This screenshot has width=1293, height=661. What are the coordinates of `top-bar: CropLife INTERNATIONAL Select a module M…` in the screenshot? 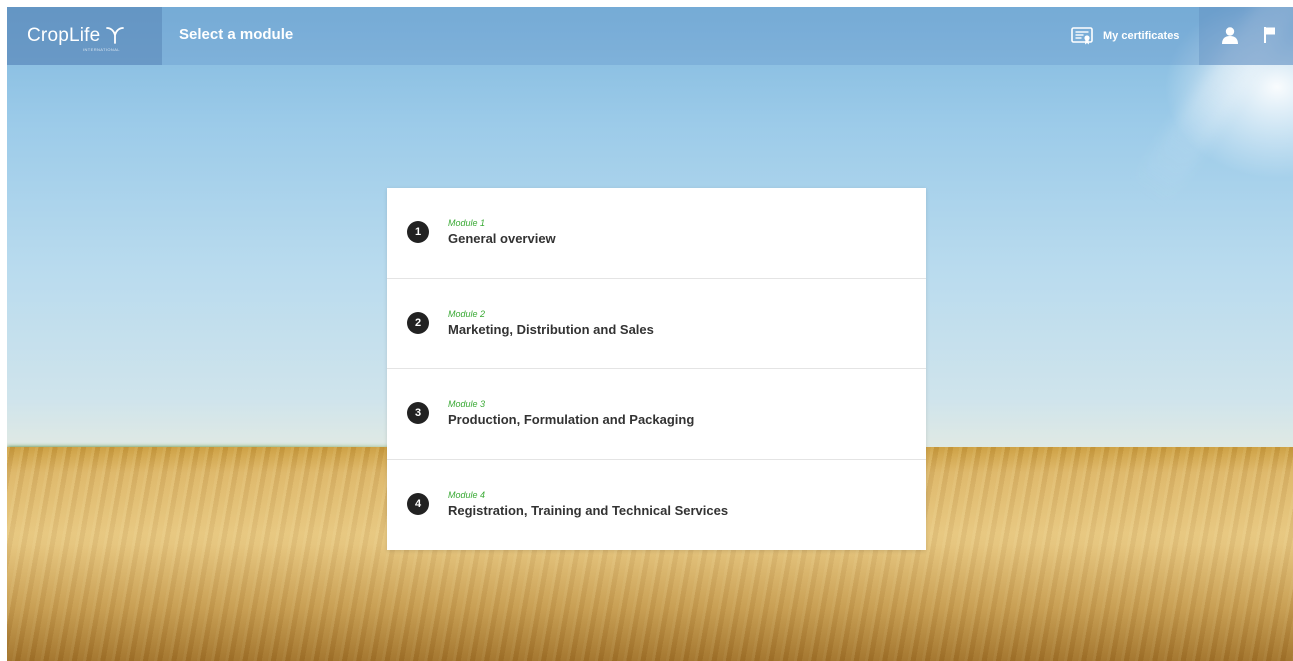 It's located at (650, 36).